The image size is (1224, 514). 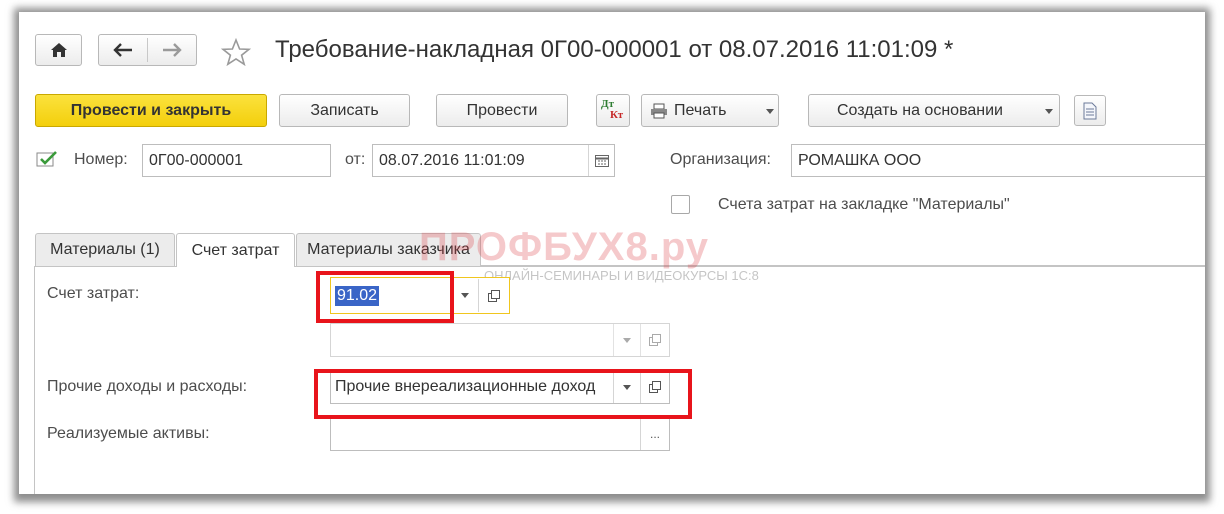 What do you see at coordinates (659, 110) in the screenshot?
I see `printer-icon` at bounding box center [659, 110].